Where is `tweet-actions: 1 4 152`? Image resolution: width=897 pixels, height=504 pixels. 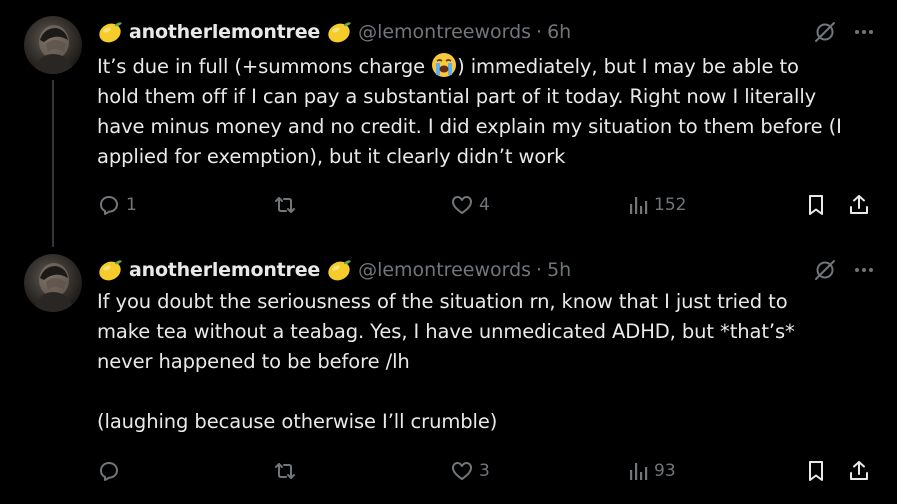
tweet-actions: 1 4 152 is located at coordinates (487, 205).